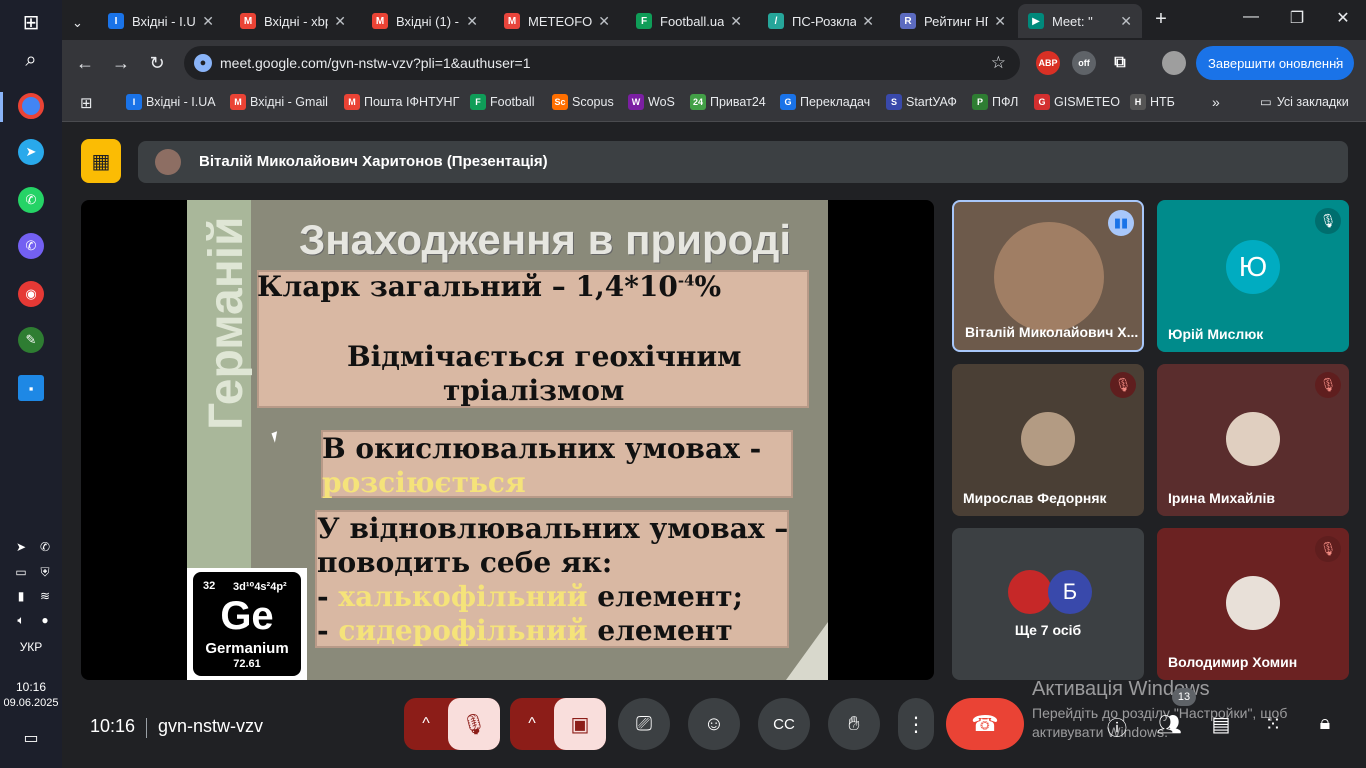 Image resolution: width=1366 pixels, height=768 pixels. Describe the element at coordinates (31, 60) in the screenshot. I see `search-icon: ⌕` at that location.